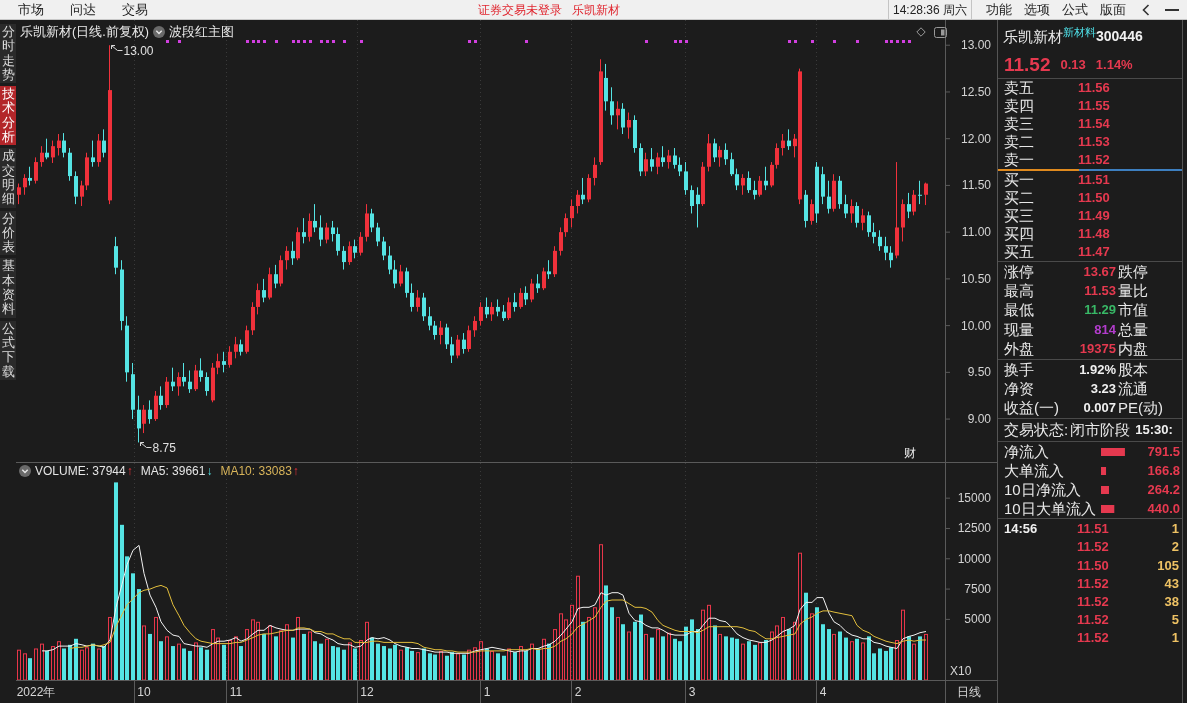 This screenshot has width=1187, height=703. I want to click on price-axis-label: 10.00, so click(975, 325).